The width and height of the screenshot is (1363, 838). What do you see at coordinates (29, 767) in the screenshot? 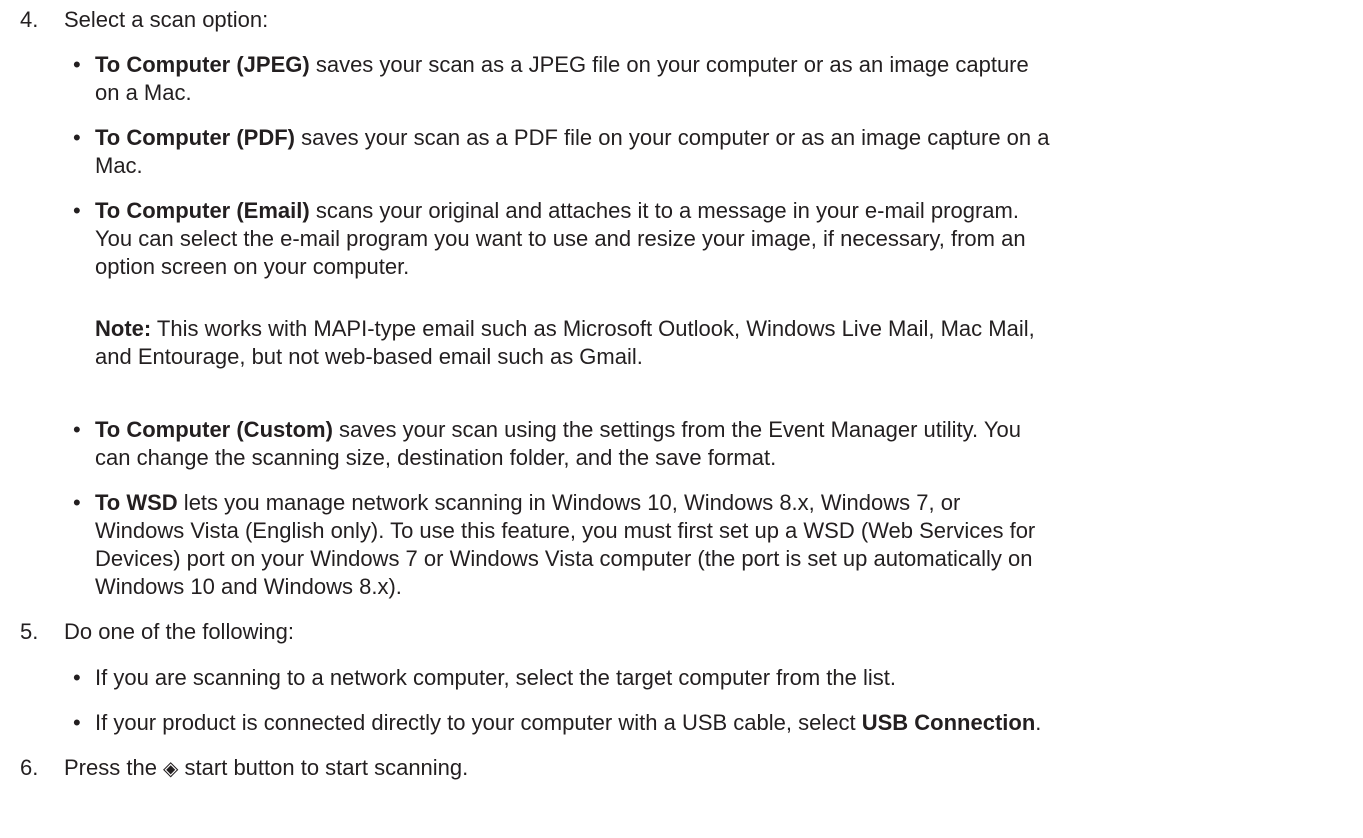
I see `step-number: 6.` at bounding box center [29, 767].